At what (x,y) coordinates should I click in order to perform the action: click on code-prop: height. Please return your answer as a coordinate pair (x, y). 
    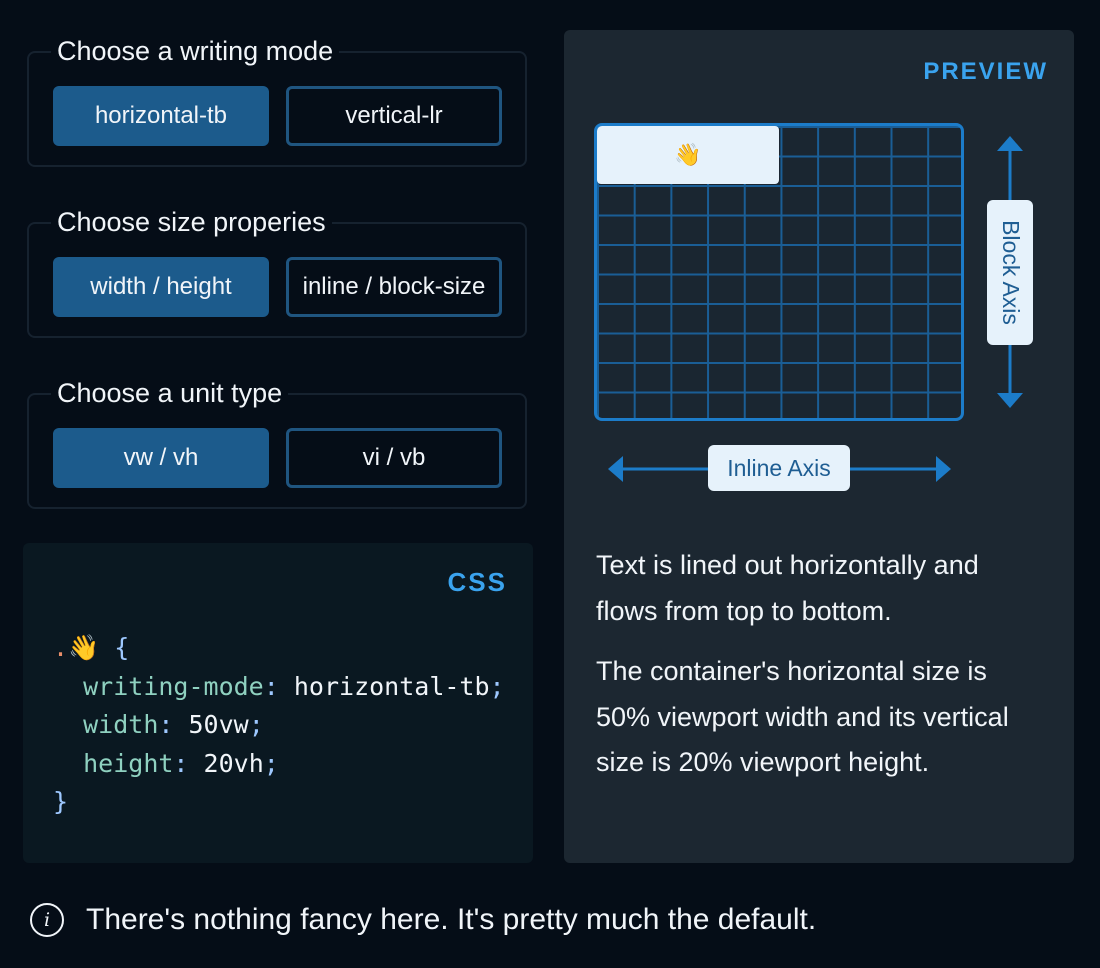
    Looking at the image, I should click on (128, 763).